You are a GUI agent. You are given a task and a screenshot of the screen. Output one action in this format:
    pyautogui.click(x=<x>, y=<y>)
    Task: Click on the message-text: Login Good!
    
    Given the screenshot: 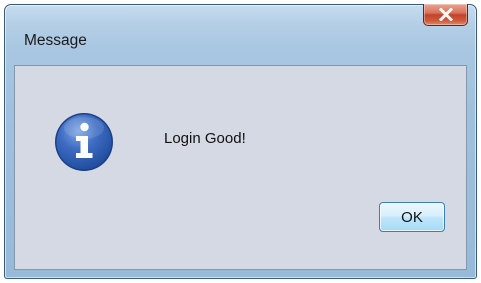 What is the action you would take?
    pyautogui.click(x=205, y=138)
    